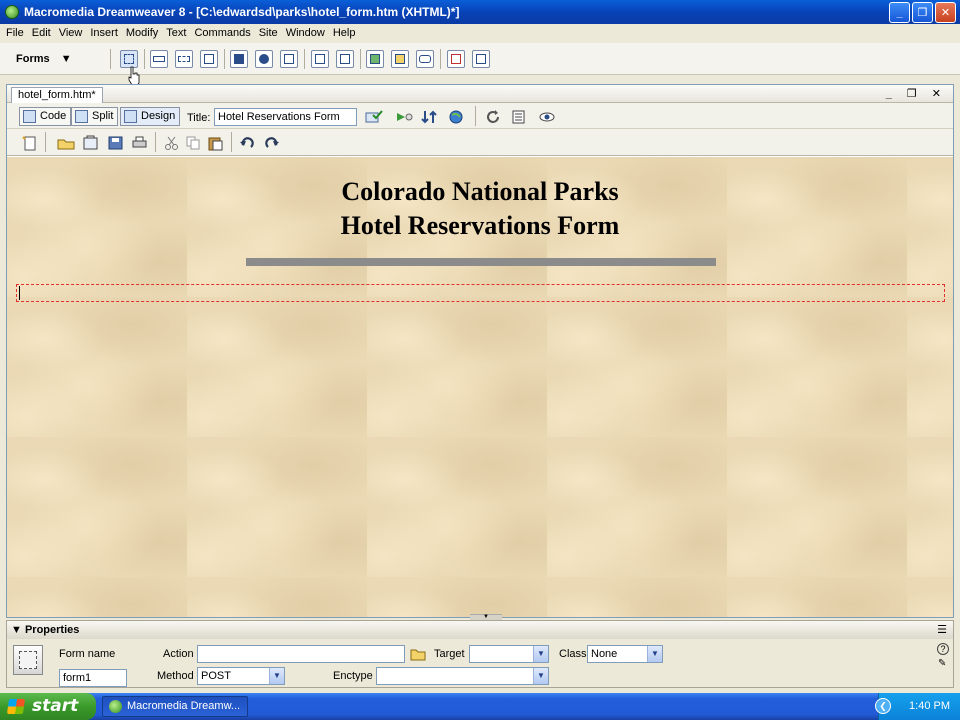 The height and width of the screenshot is (720, 960). What do you see at coordinates (400, 59) in the screenshot?
I see `file-field-icon` at bounding box center [400, 59].